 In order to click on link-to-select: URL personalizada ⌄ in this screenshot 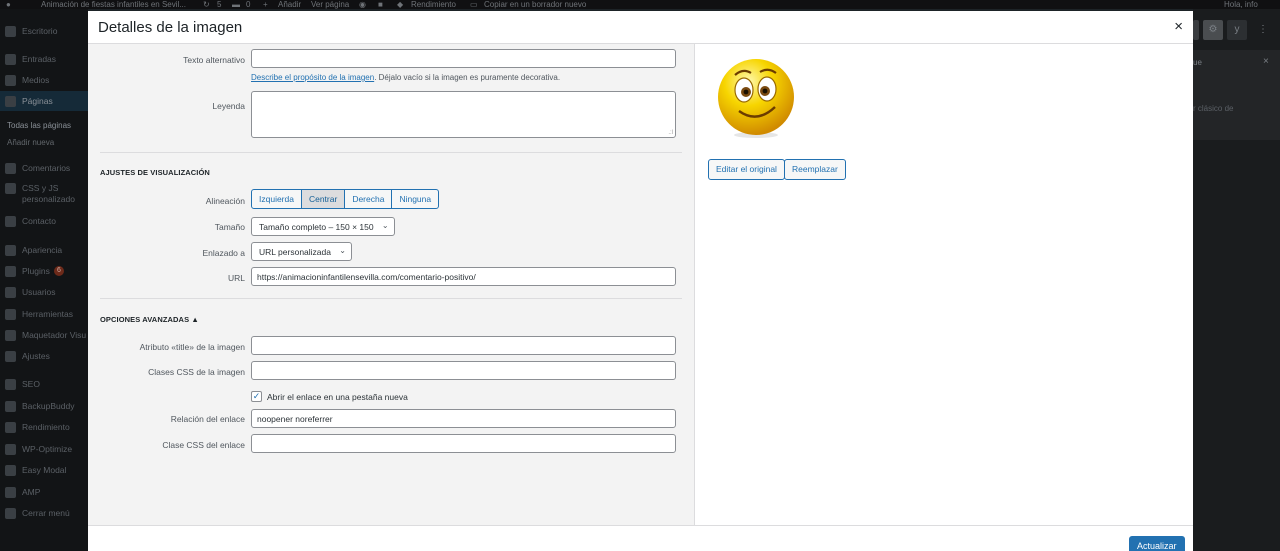, I will do `click(301, 251)`.